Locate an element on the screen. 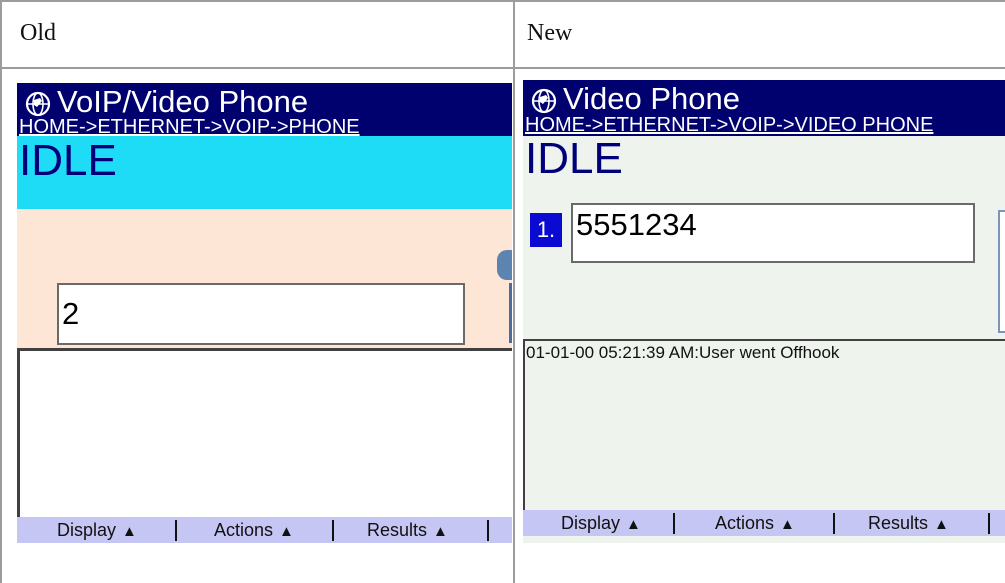 This screenshot has height=583, width=1005. old-status-text: IDLE is located at coordinates (68, 160).